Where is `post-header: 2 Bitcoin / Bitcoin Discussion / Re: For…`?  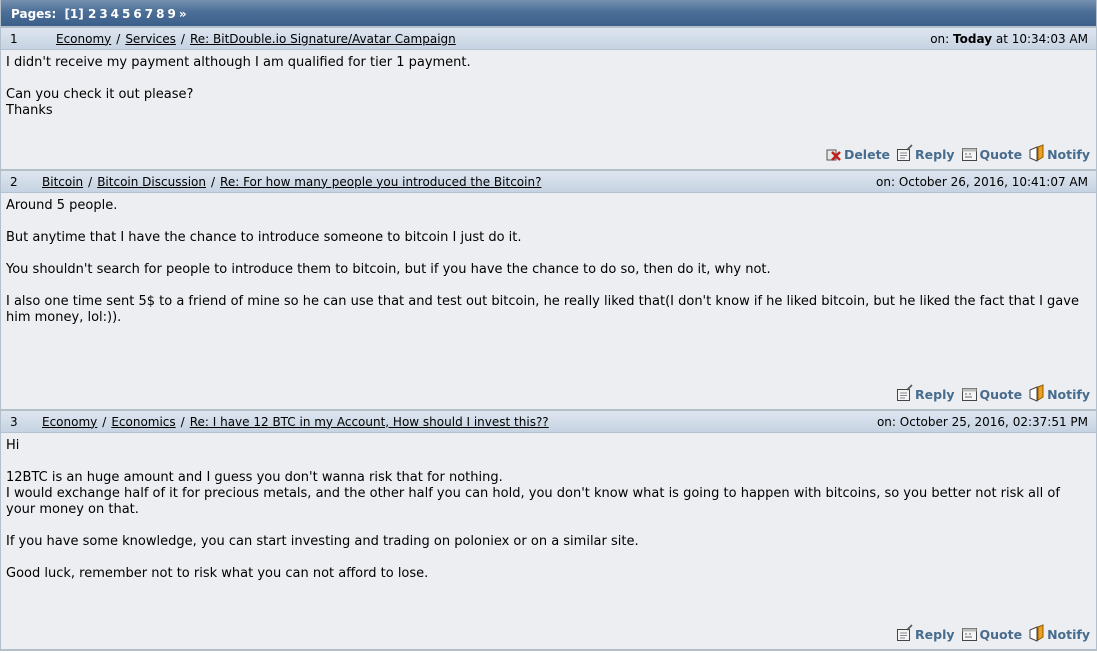 post-header: 2 Bitcoin / Bitcoin Discussion / Re: For… is located at coordinates (548, 182).